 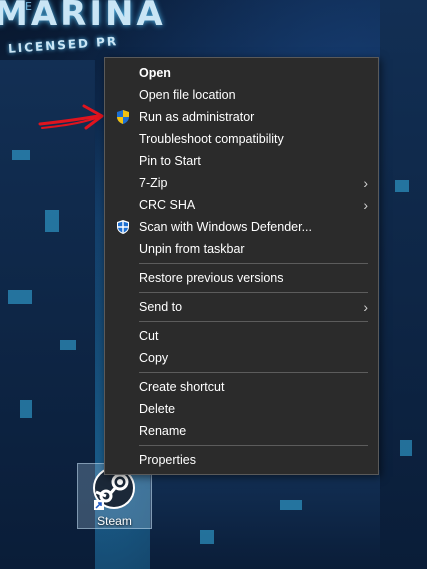 What do you see at coordinates (241, 183) in the screenshot?
I see `menu-item-7zip: 7-Zip ›` at bounding box center [241, 183].